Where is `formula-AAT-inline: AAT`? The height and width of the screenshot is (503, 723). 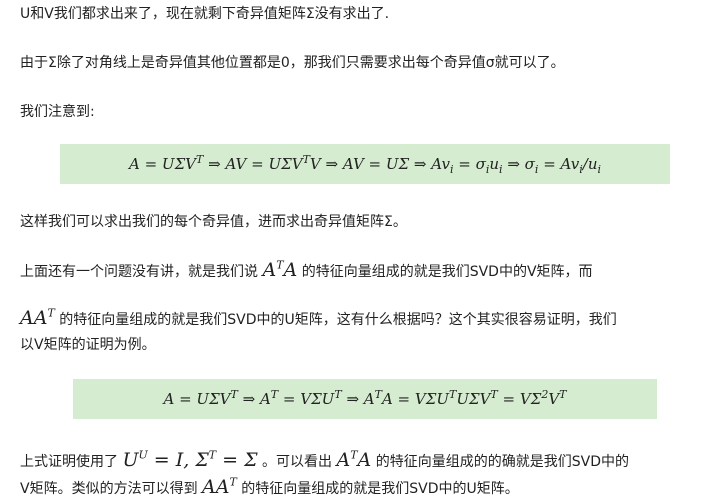 formula-AAT-inline: AAT is located at coordinates (37, 317).